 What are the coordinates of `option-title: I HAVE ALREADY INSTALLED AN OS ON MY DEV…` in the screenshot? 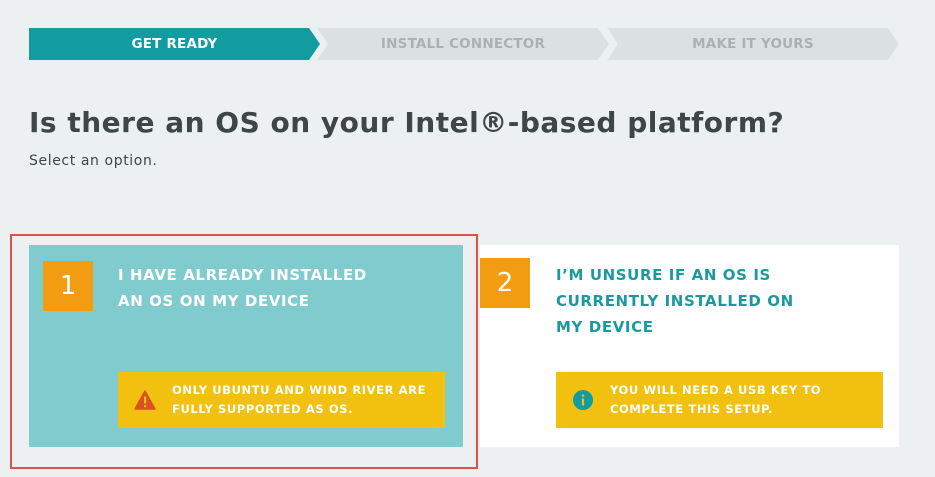 It's located at (242, 288).